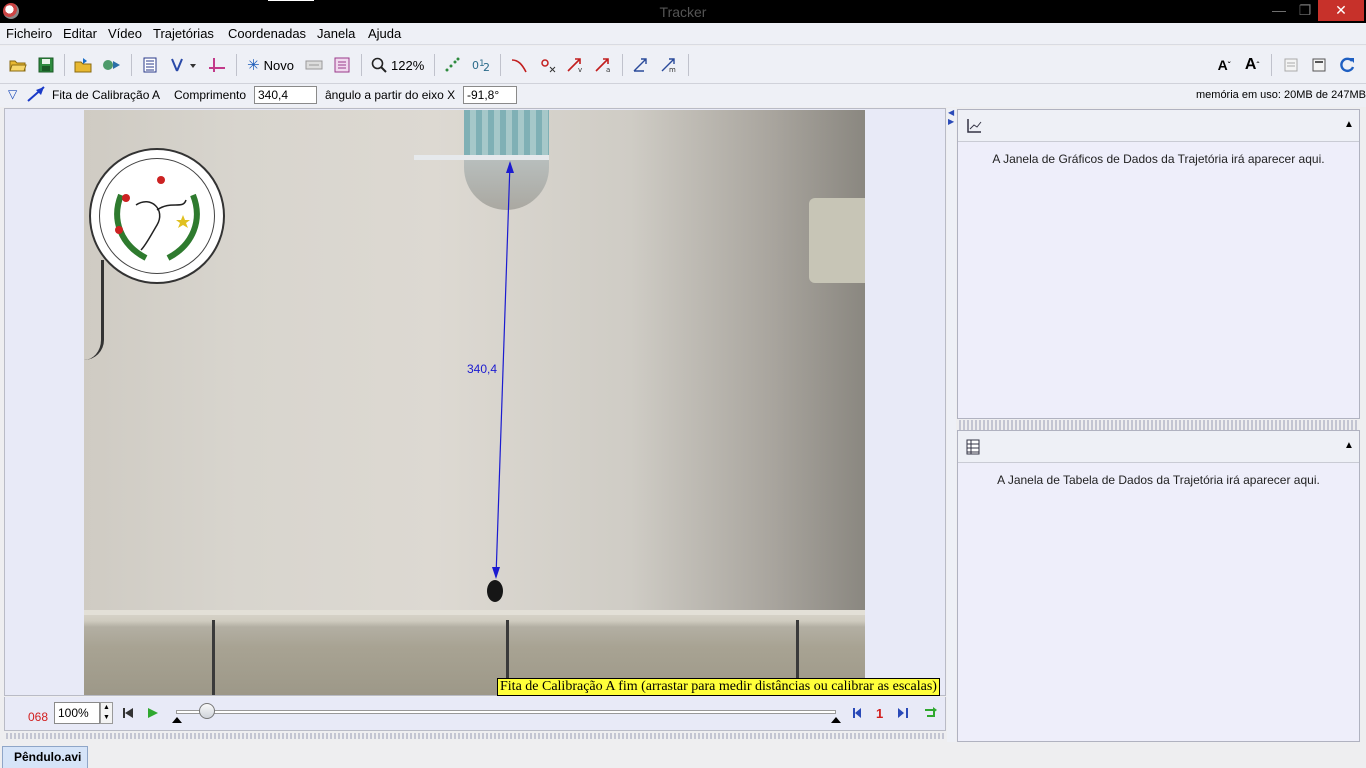  What do you see at coordinates (253, 65) in the screenshot?
I see `star-icon: ✳` at bounding box center [253, 65].